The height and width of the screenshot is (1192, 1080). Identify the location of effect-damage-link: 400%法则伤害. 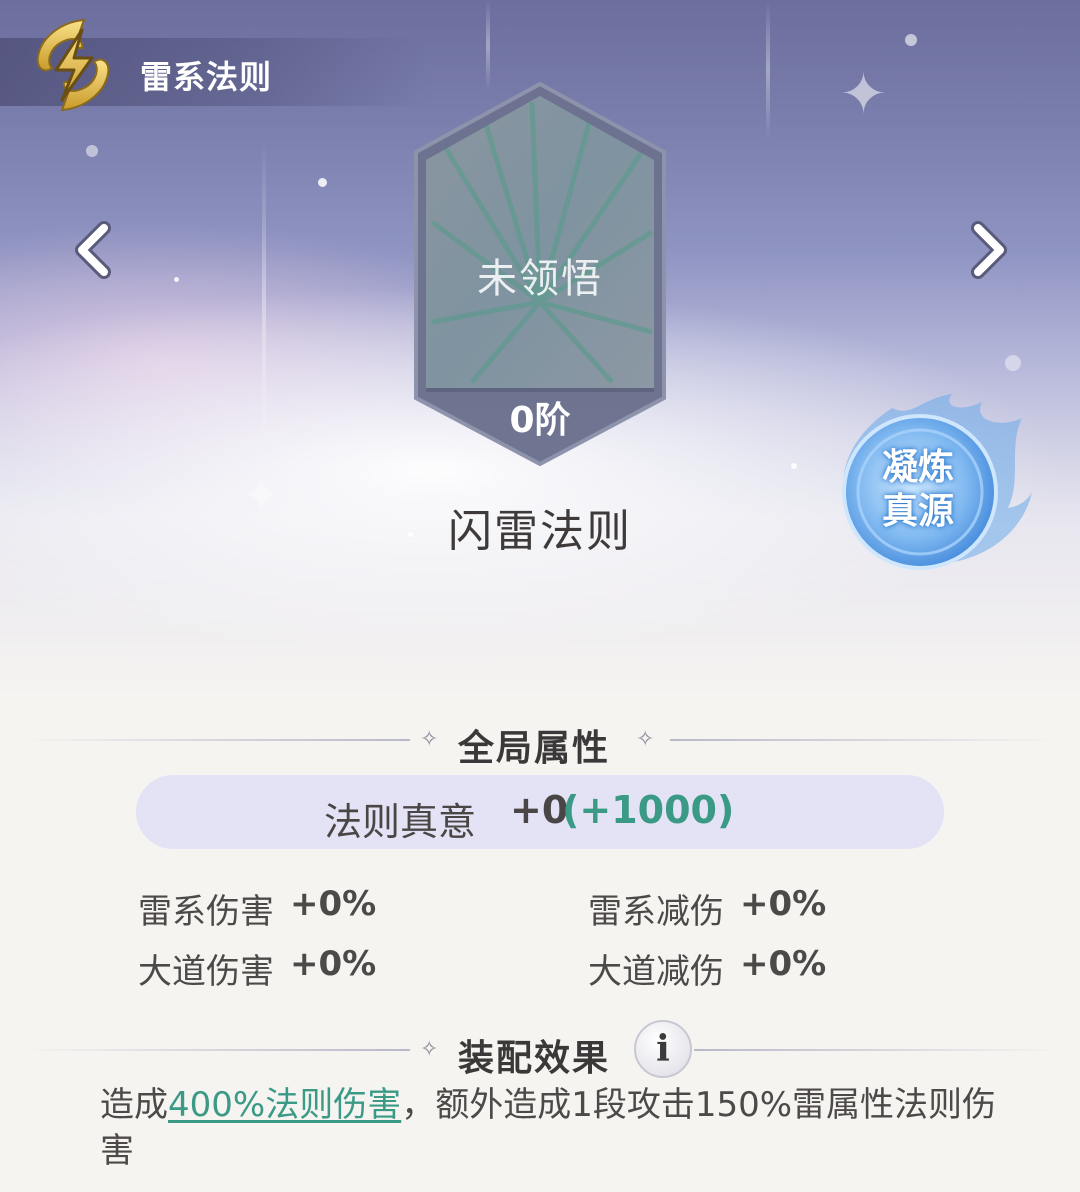
(284, 1105).